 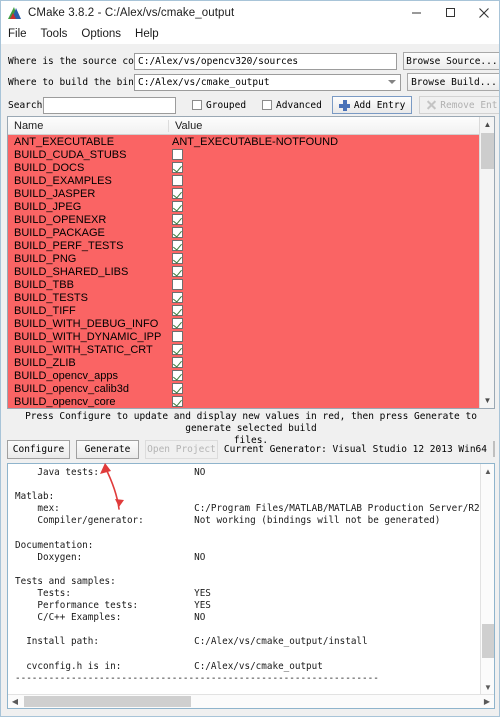 I want to click on grouped-checkbox: Grouped, so click(x=219, y=105).